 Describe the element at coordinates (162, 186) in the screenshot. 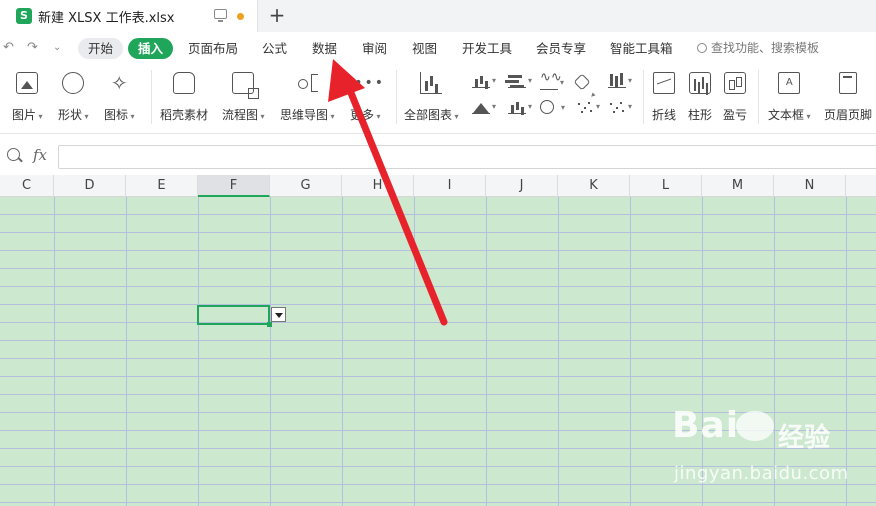

I see `column-header: E` at that location.